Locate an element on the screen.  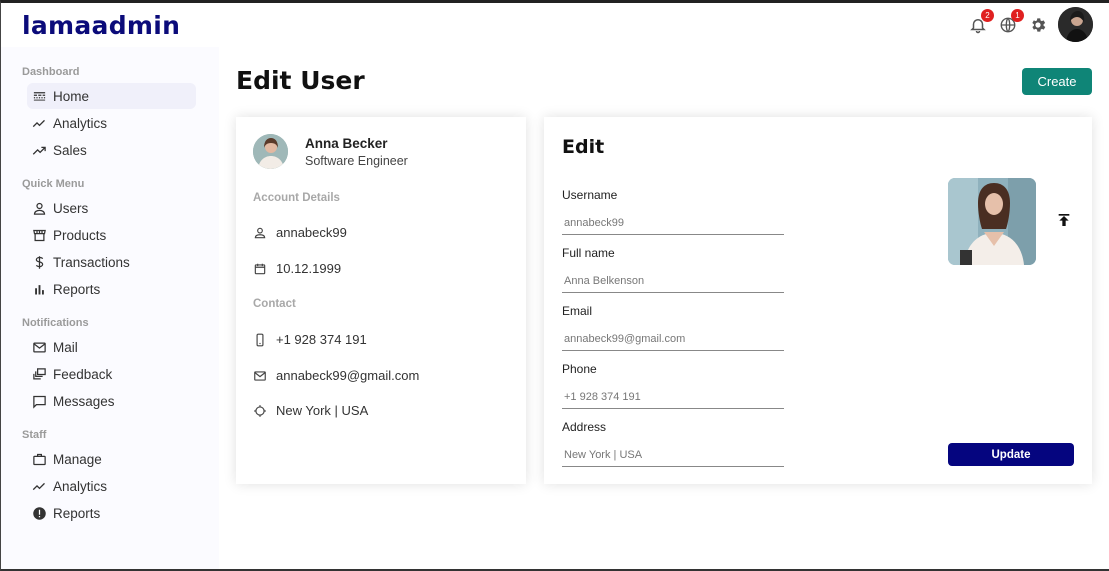
sidebar-item-users: Users is located at coordinates (111, 208).